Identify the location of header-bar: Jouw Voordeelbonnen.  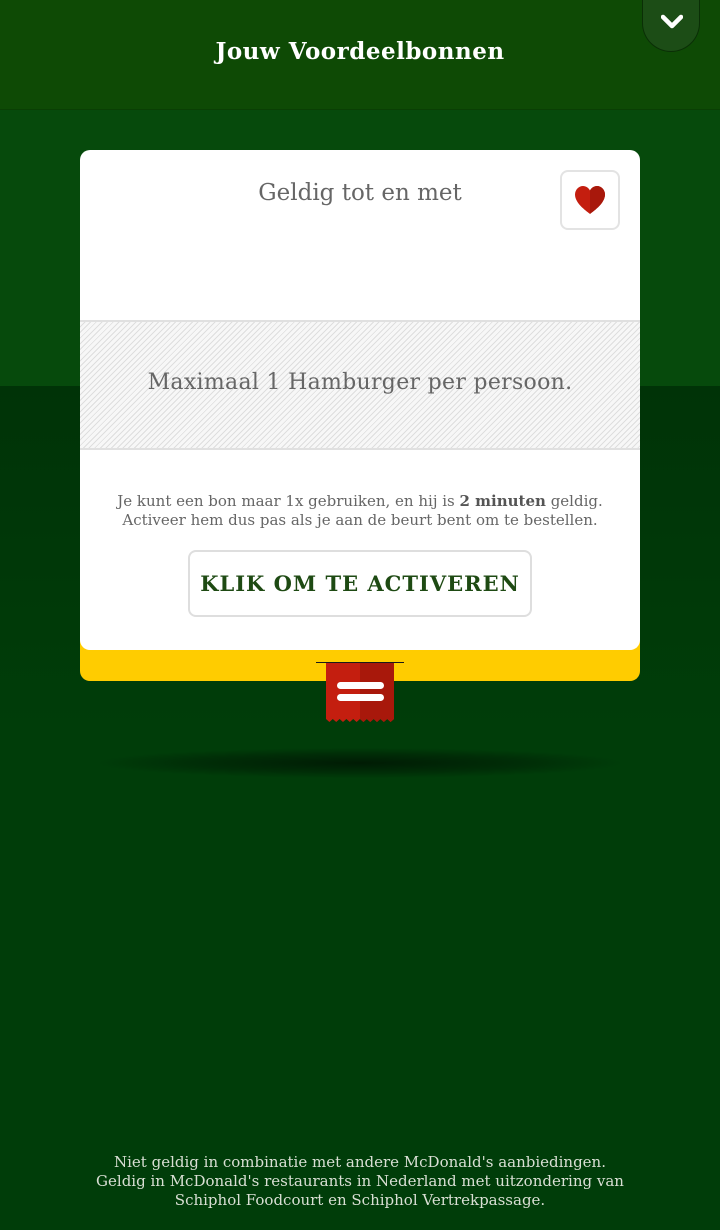
(360, 55).